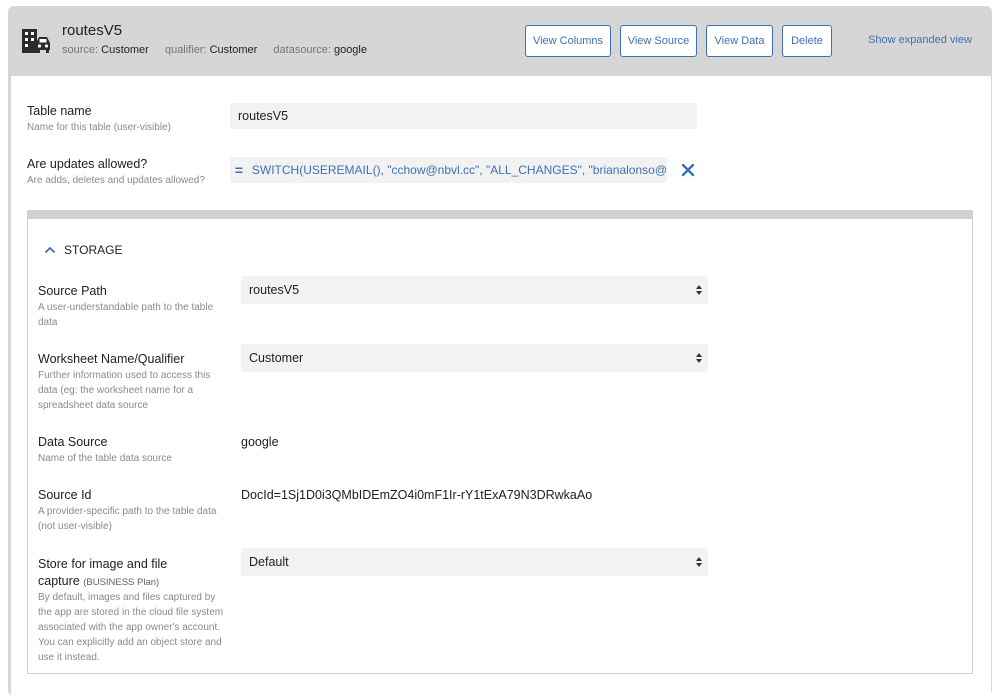 The image size is (999, 696). Describe the element at coordinates (50, 250) in the screenshot. I see `chevron-up-icon` at that location.